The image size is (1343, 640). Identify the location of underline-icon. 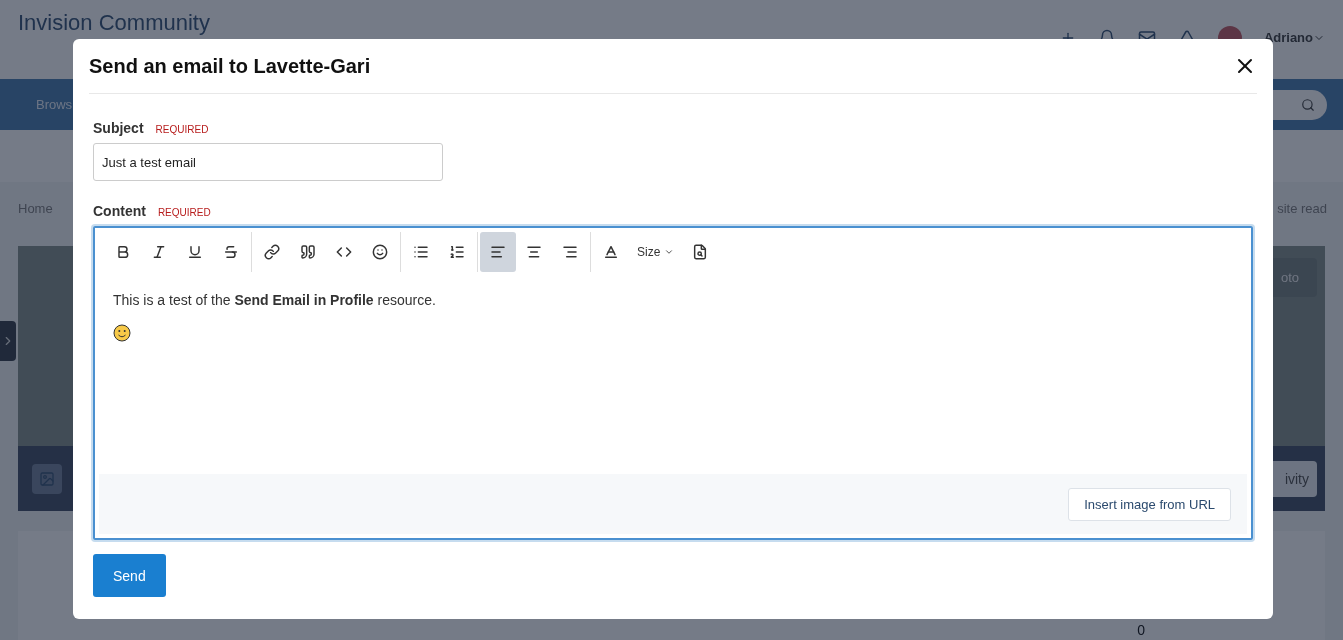
(195, 252).